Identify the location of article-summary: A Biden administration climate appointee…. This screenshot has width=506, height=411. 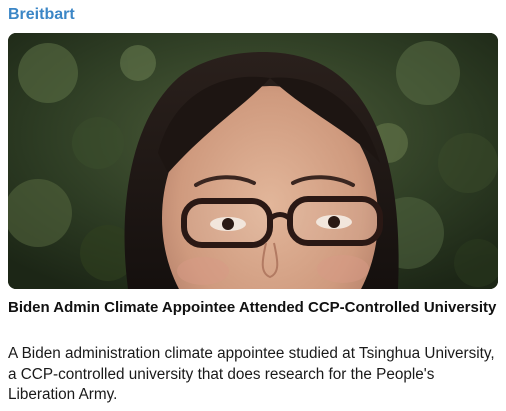
(251, 374).